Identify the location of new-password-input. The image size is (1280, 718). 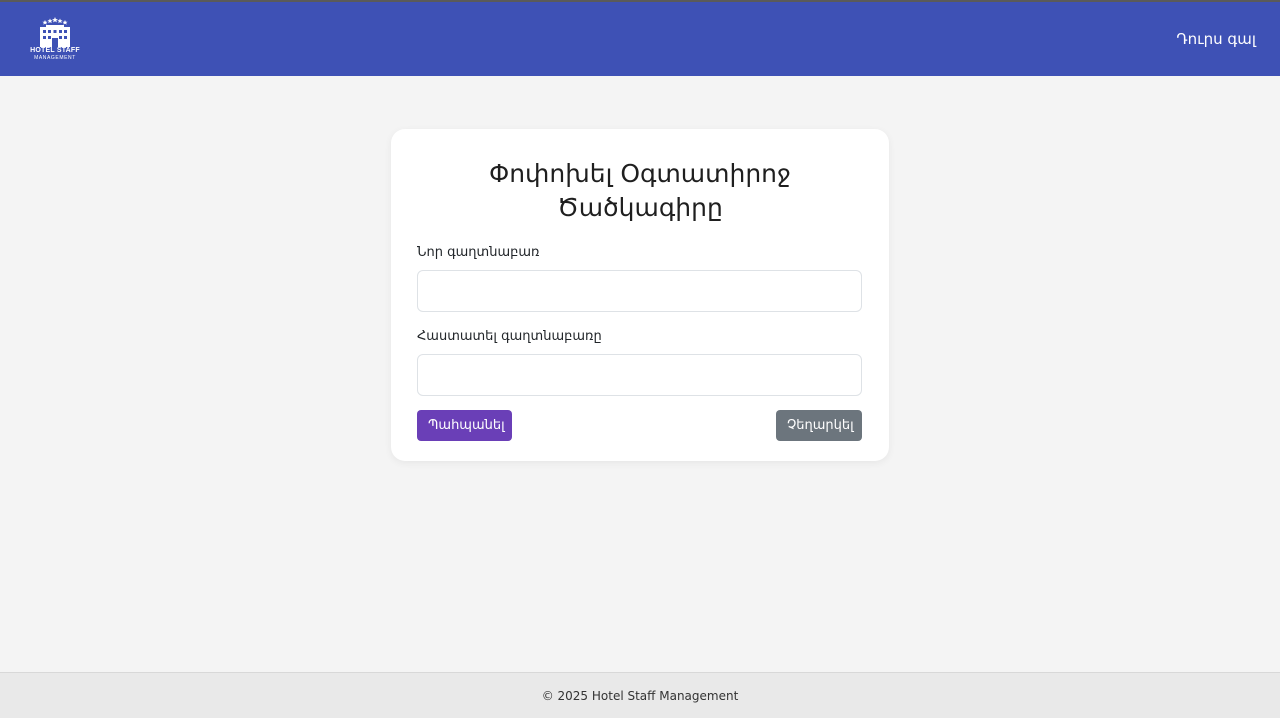
(639, 291).